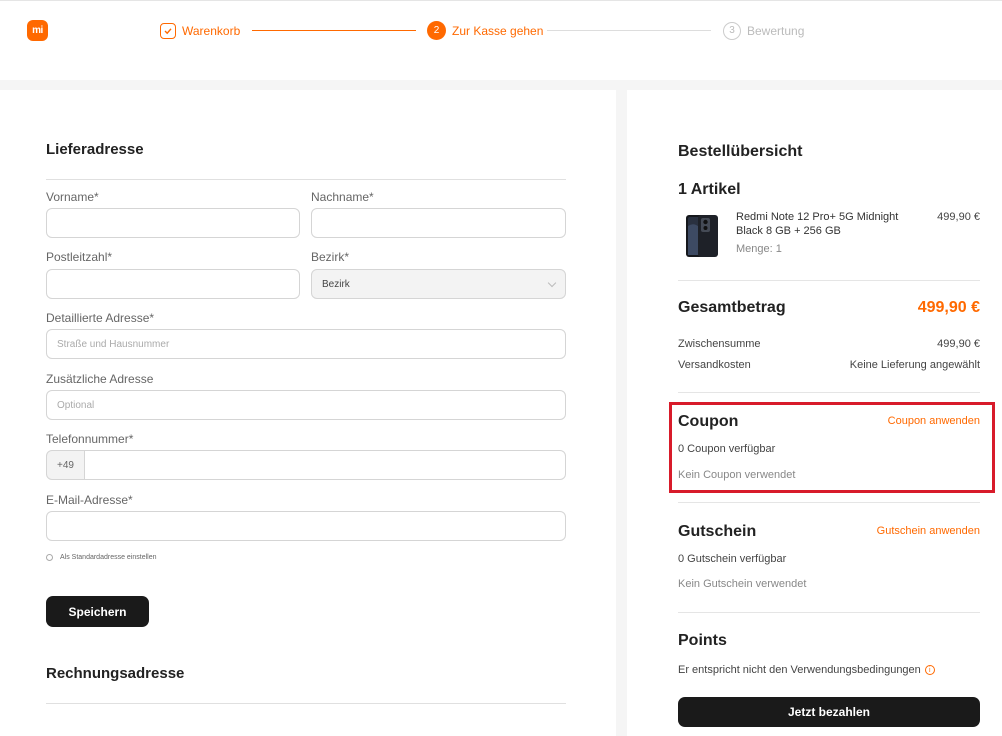 Image resolution: width=1002 pixels, height=736 pixels. Describe the element at coordinates (95, 149) in the screenshot. I see `shipping-title: Lieferadresse` at that location.